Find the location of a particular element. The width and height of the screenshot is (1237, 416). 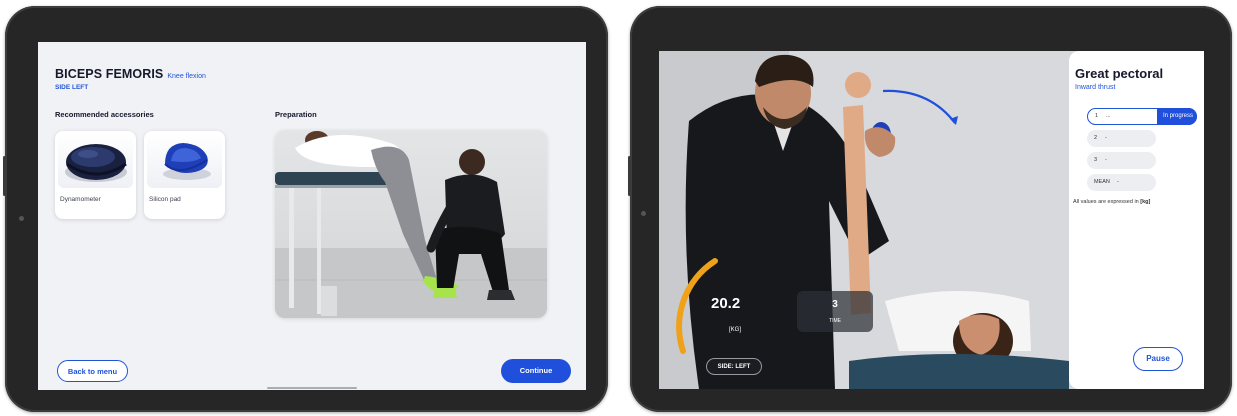

rep-row-3: 3 - is located at coordinates (1121, 160).